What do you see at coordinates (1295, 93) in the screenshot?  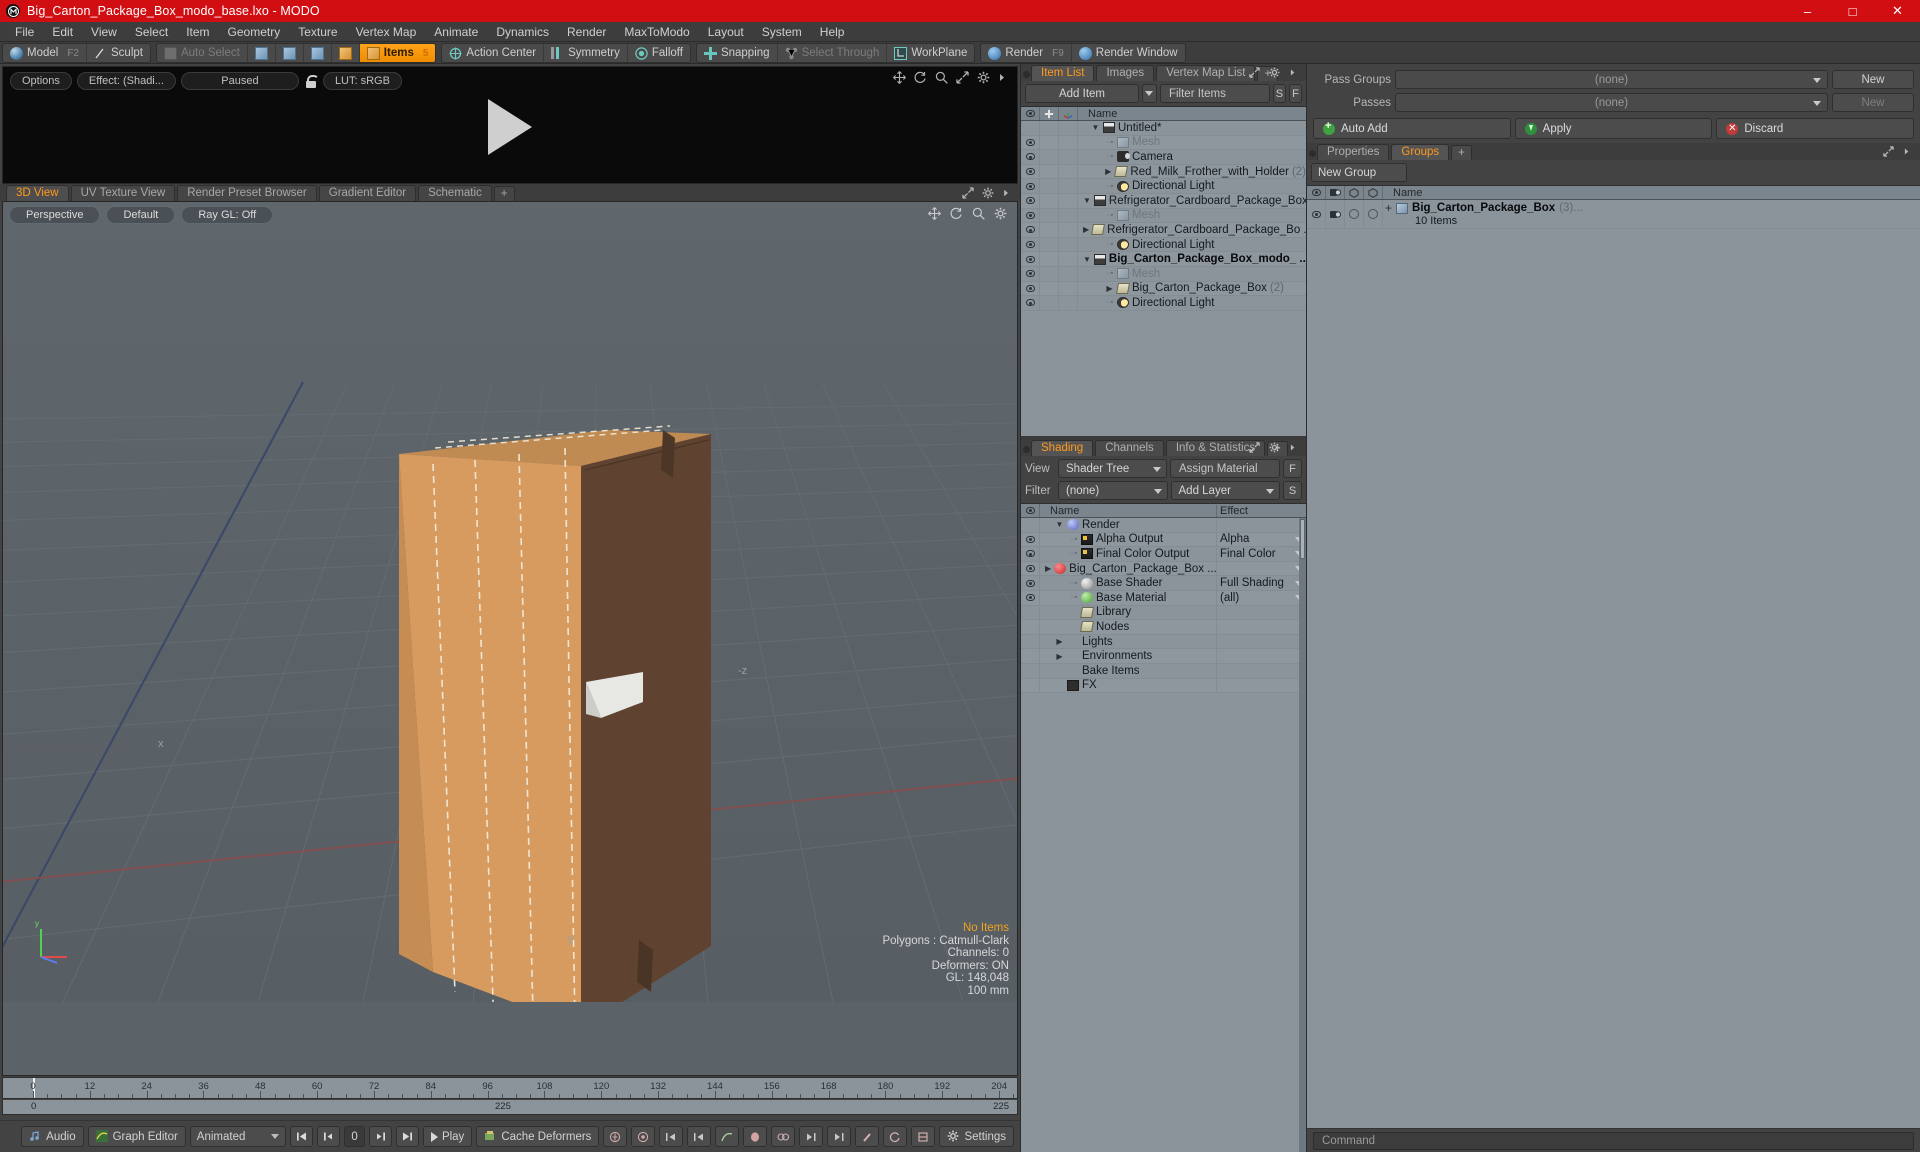 I see `filter-f-button: F` at bounding box center [1295, 93].